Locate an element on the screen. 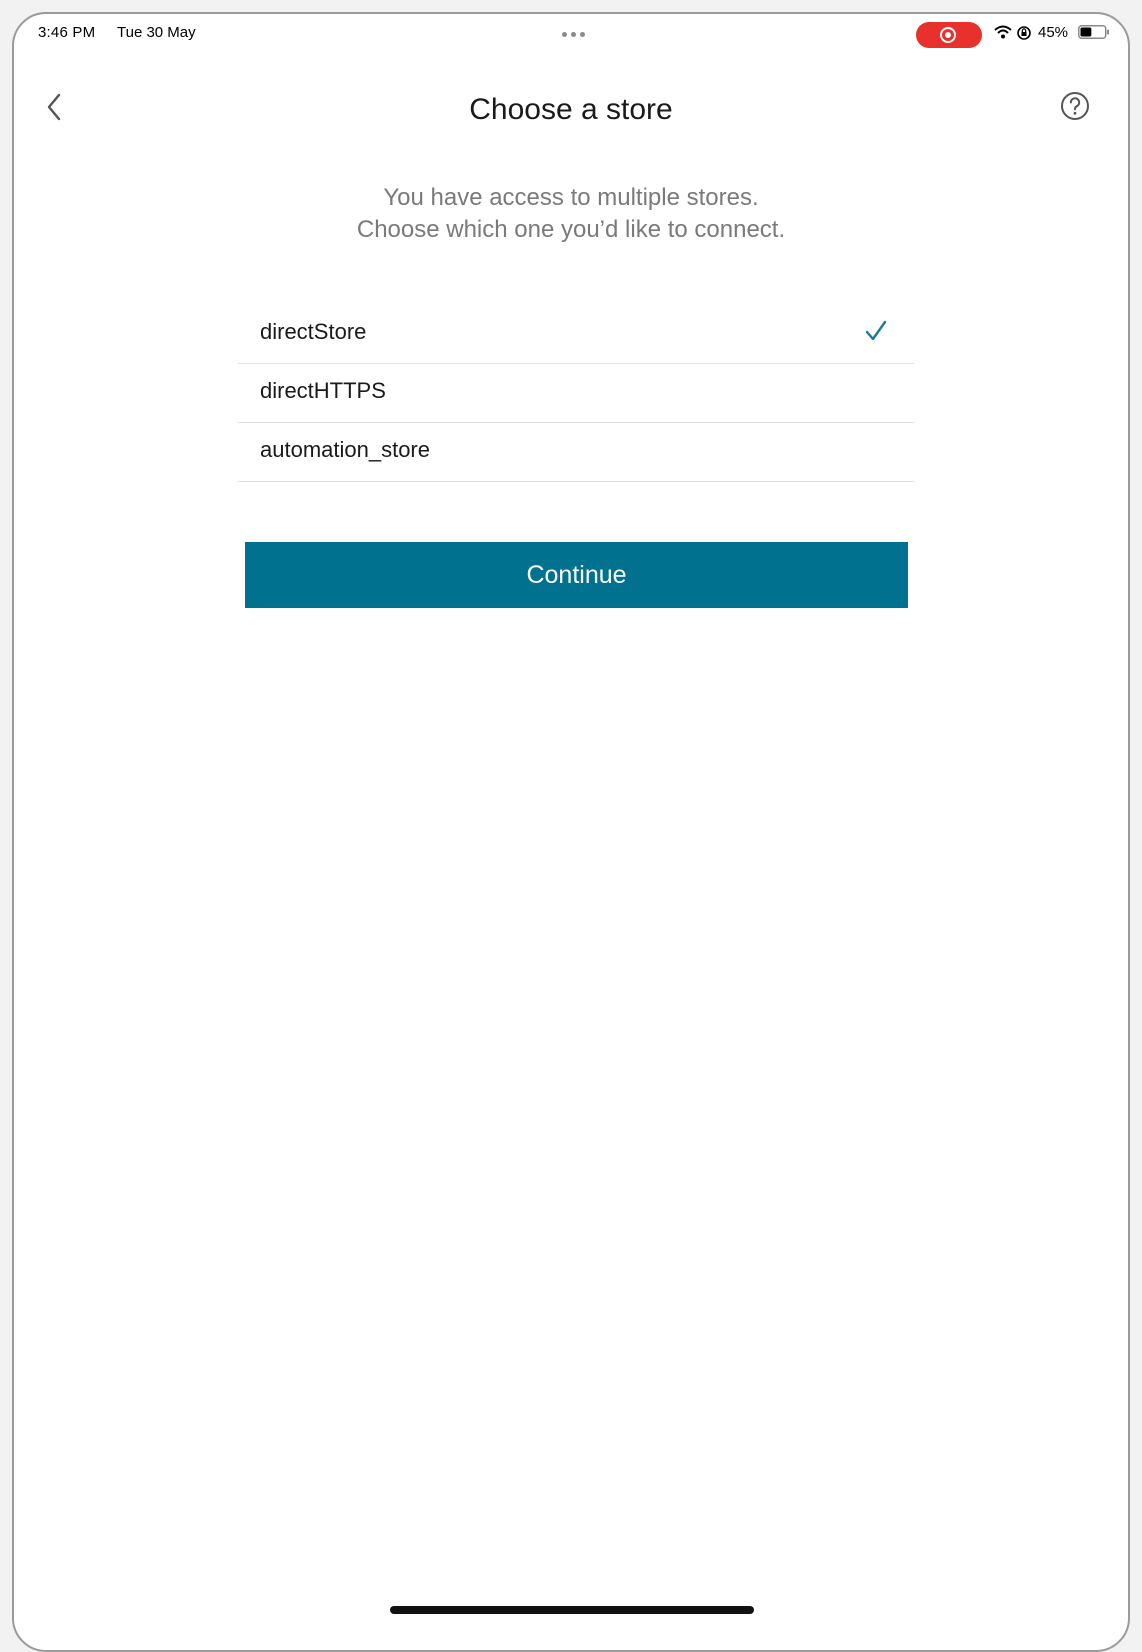 The image size is (1142, 1652). screen-recording-indicator is located at coordinates (949, 35).